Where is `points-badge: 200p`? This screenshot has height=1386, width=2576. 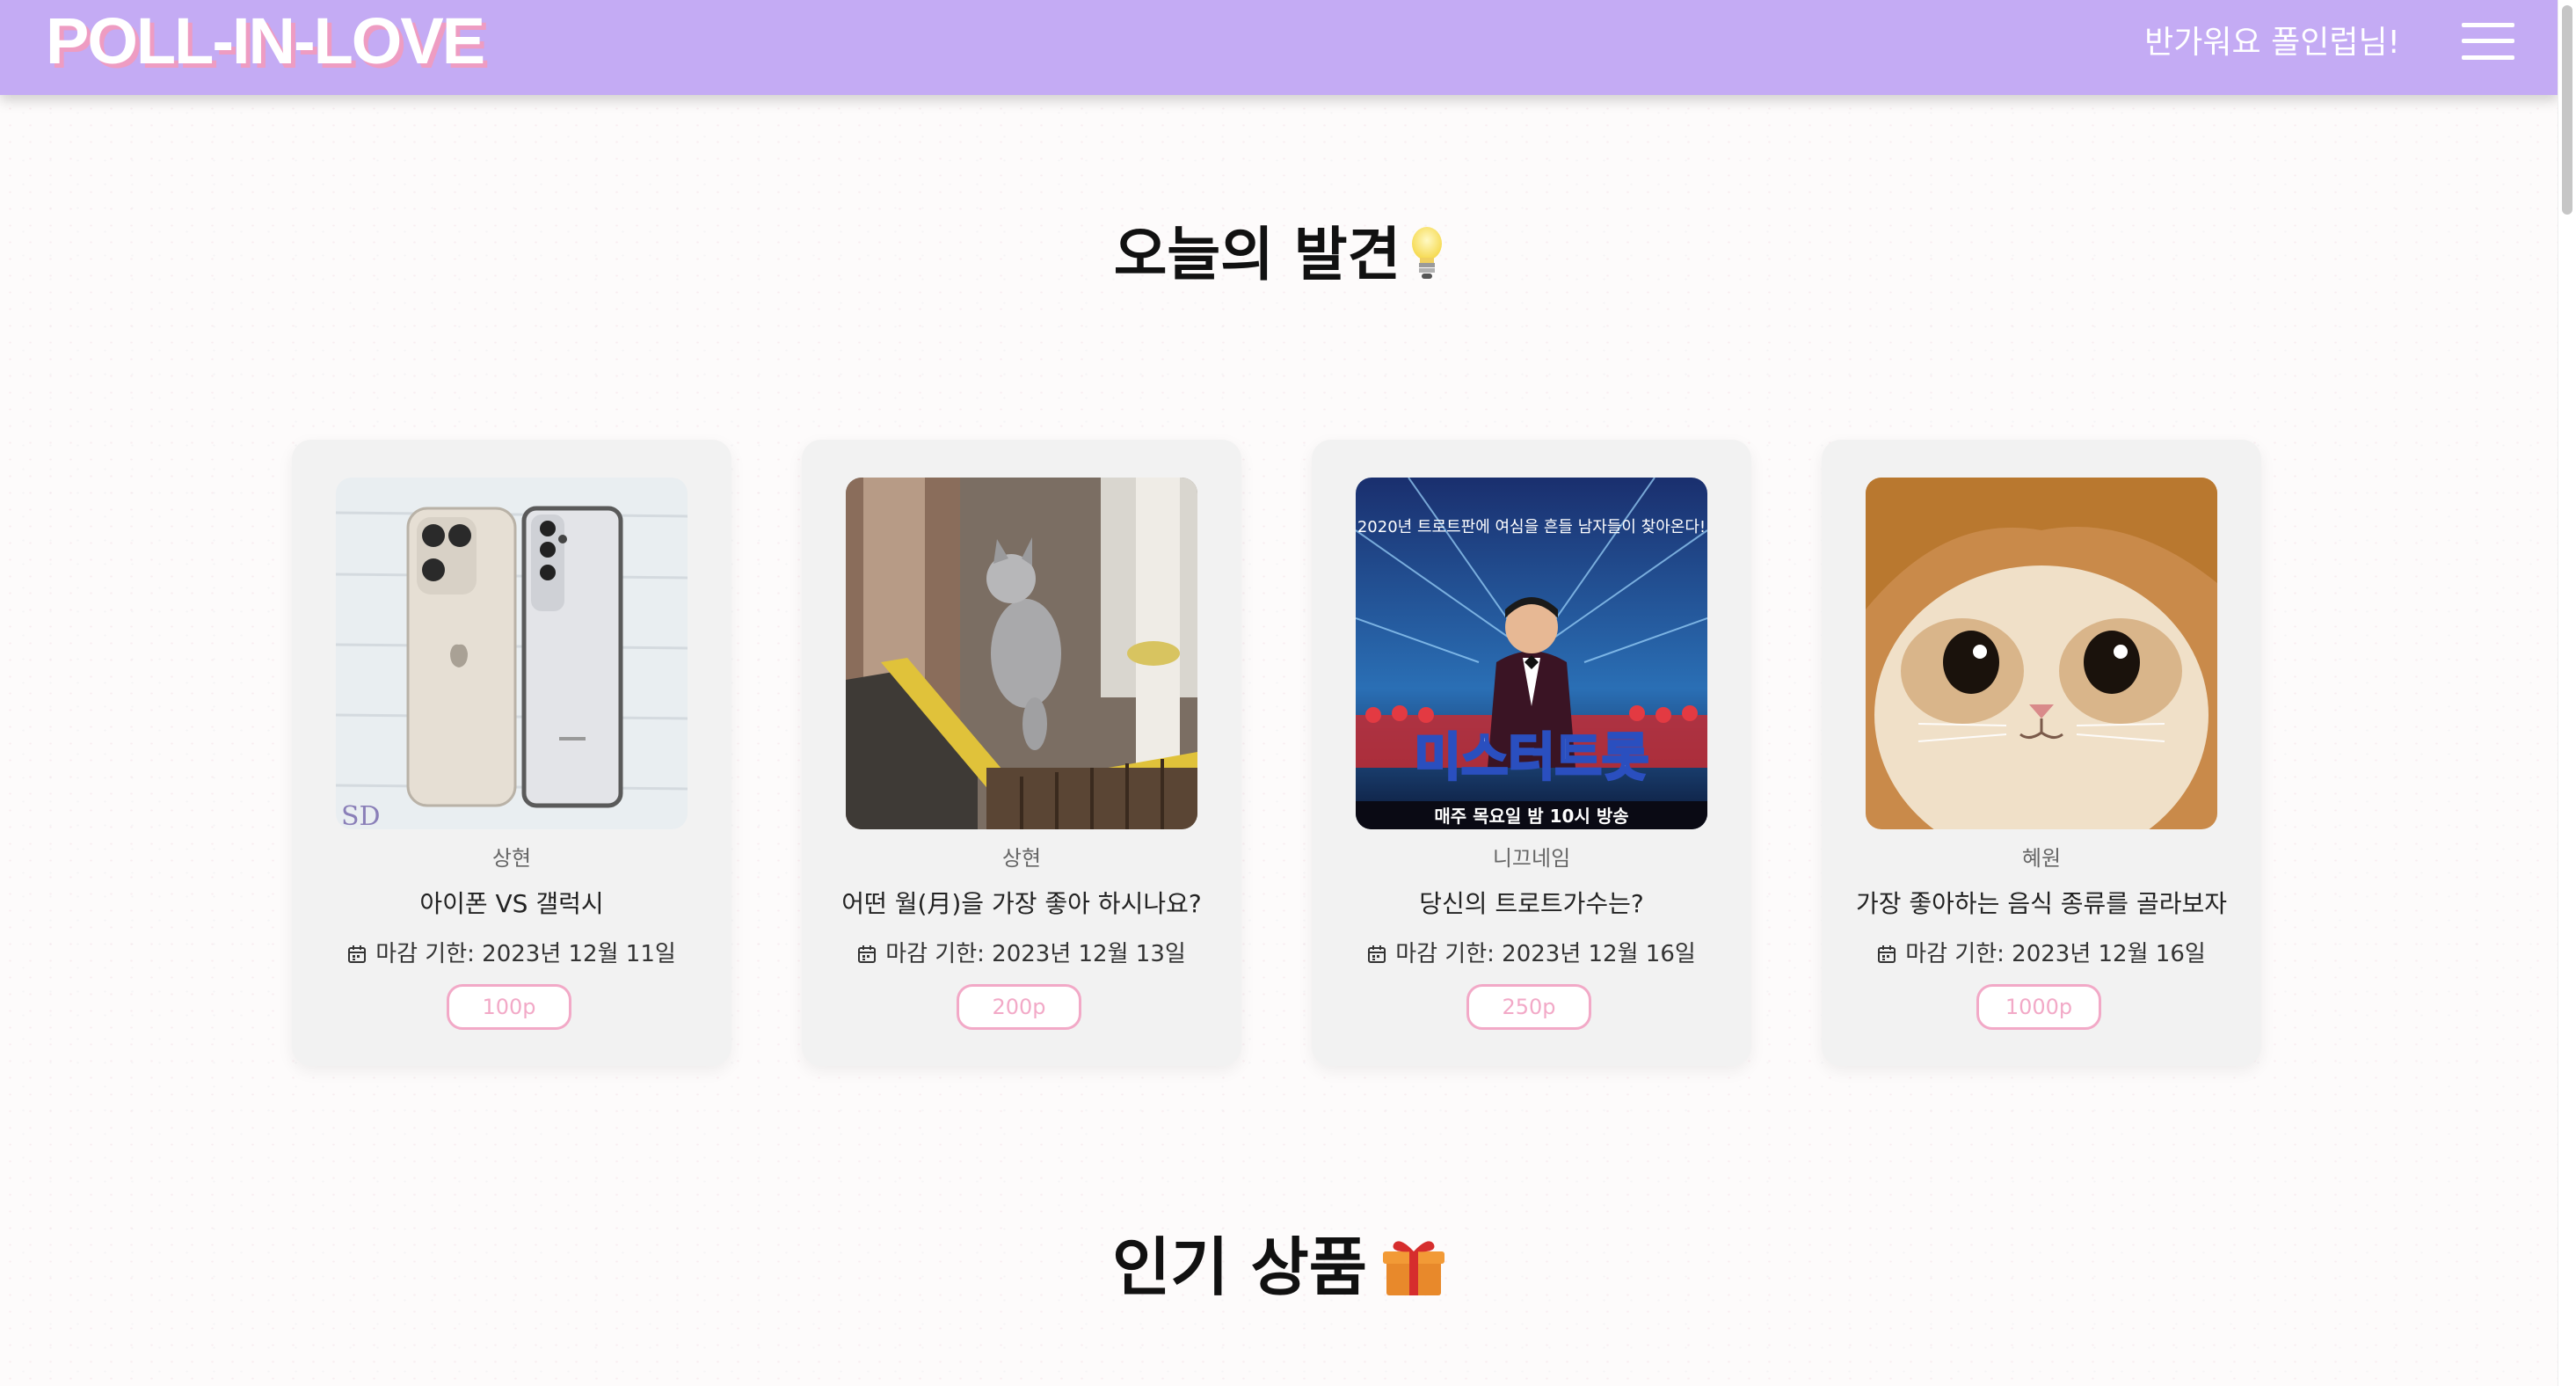
points-badge: 200p is located at coordinates (1019, 1007).